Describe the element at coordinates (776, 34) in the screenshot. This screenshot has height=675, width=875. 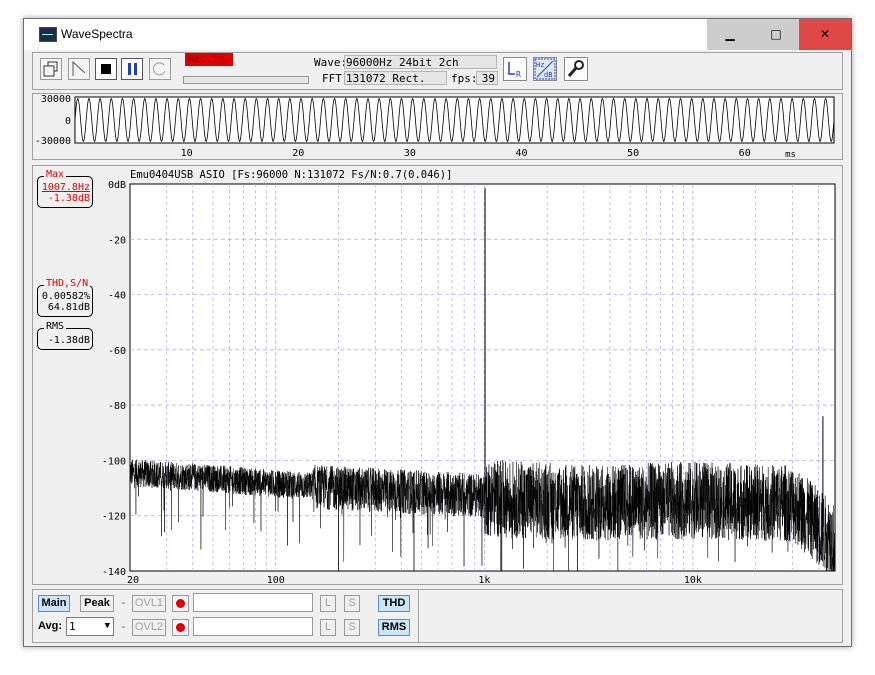
I see `maximize-button: □` at that location.